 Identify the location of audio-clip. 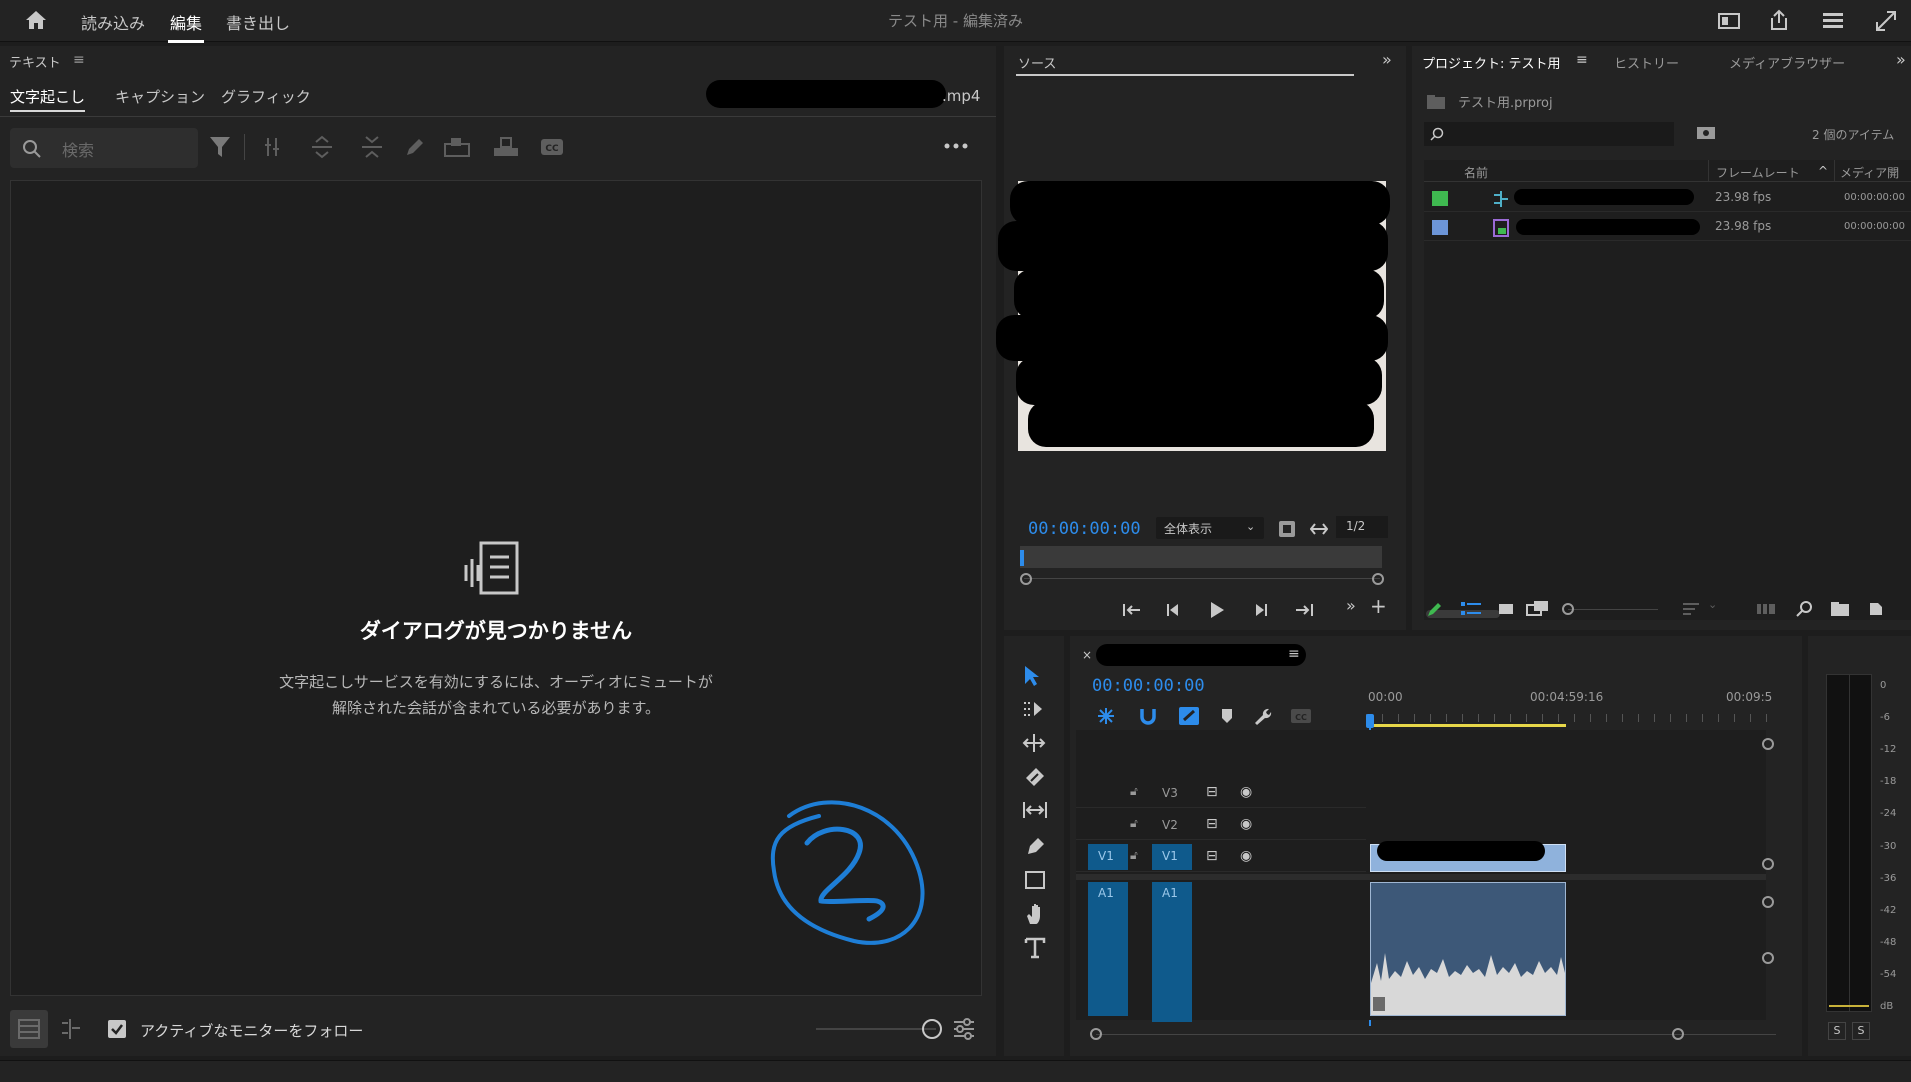
(1468, 949).